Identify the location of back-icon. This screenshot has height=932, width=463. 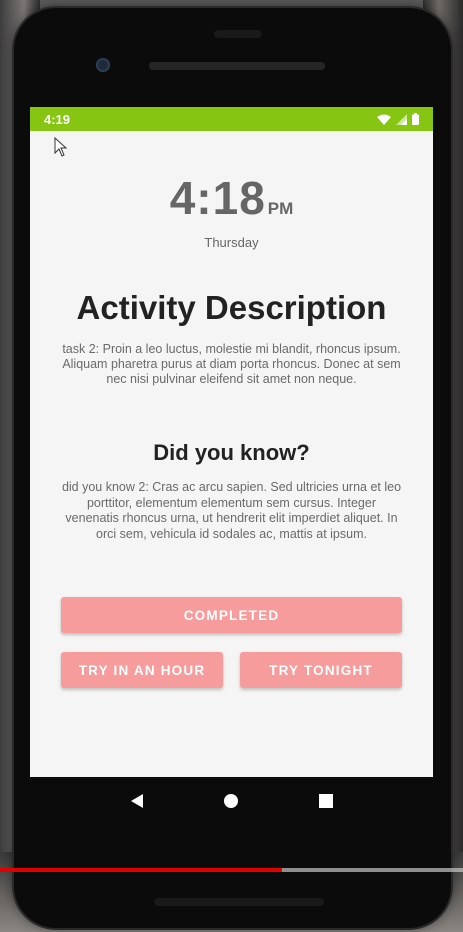
(137, 801).